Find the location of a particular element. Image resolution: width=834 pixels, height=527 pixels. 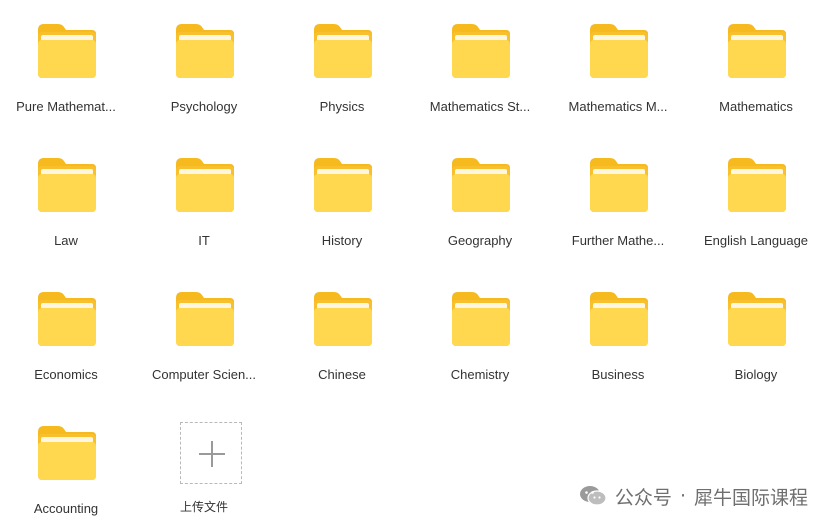

folder-tile: Psychology is located at coordinates (204, 64).